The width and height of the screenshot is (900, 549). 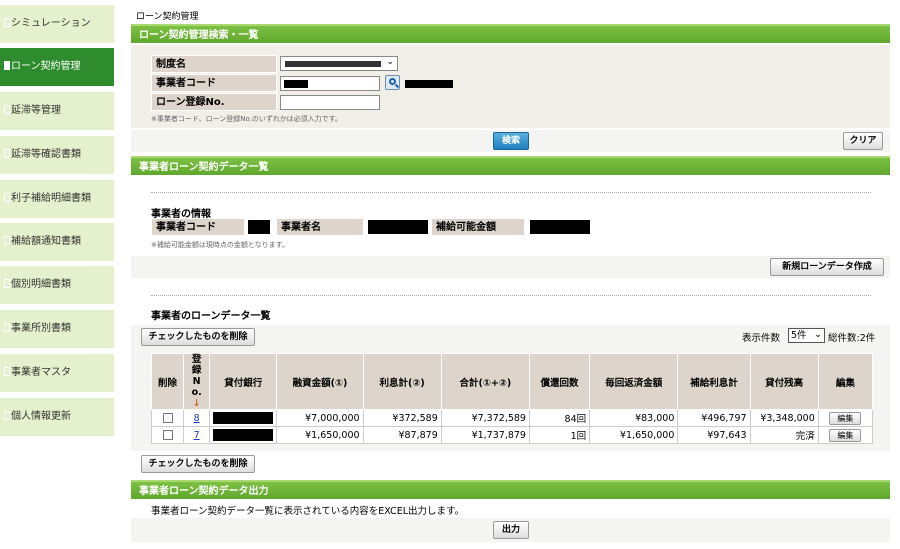 I want to click on sidebar-item-simulation: シミュレーション, so click(x=57, y=24).